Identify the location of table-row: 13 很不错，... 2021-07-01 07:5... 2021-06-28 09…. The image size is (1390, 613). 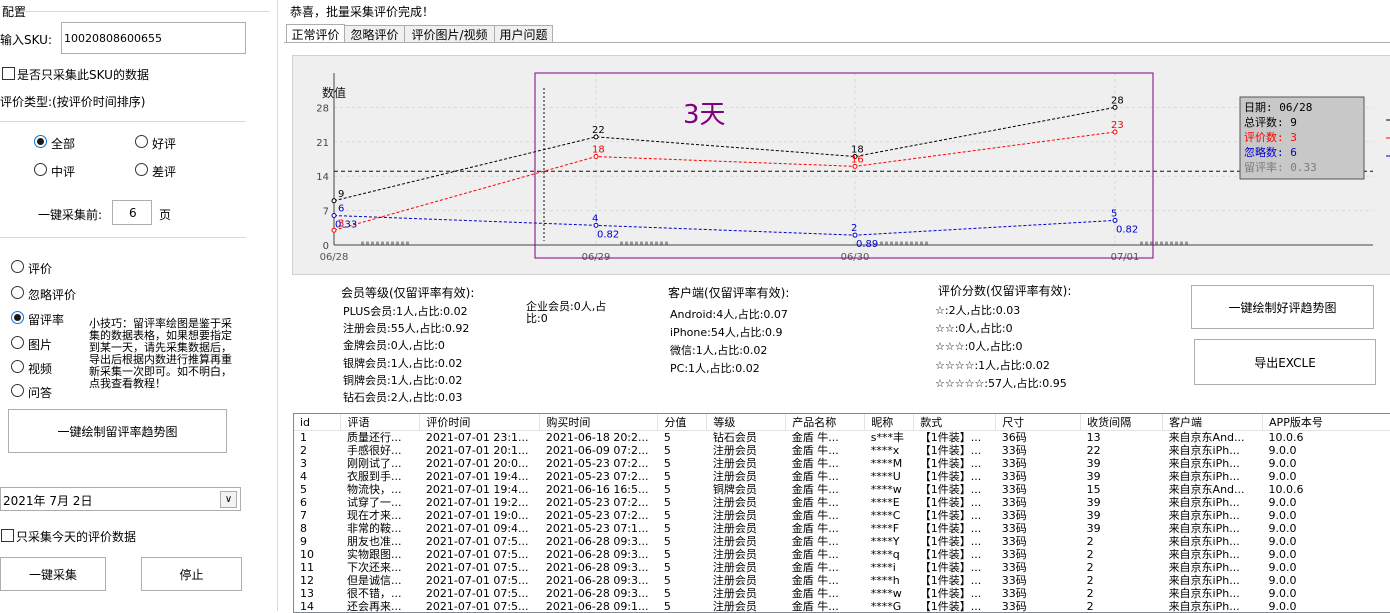
(842, 593).